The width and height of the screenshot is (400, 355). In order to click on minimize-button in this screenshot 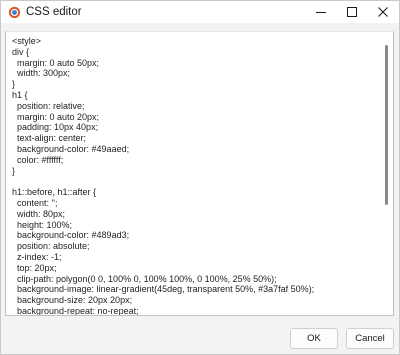, I will do `click(321, 12)`.